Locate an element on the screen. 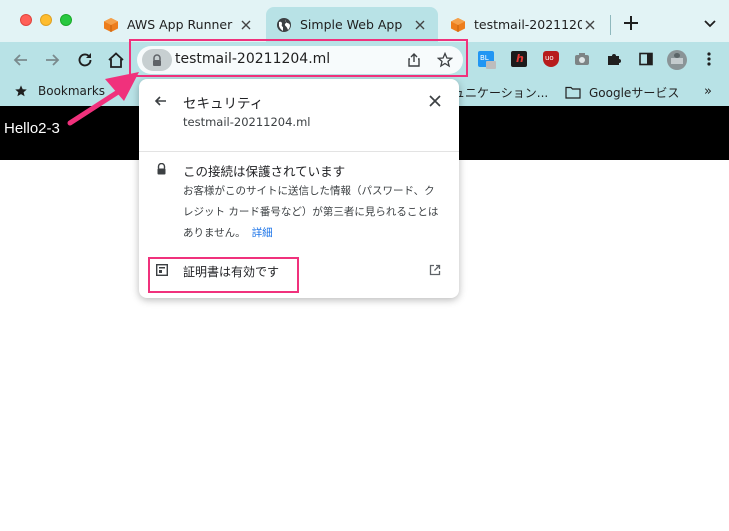 This screenshot has width=729, height=531. annotation-arrow-icon is located at coordinates (103, 99).